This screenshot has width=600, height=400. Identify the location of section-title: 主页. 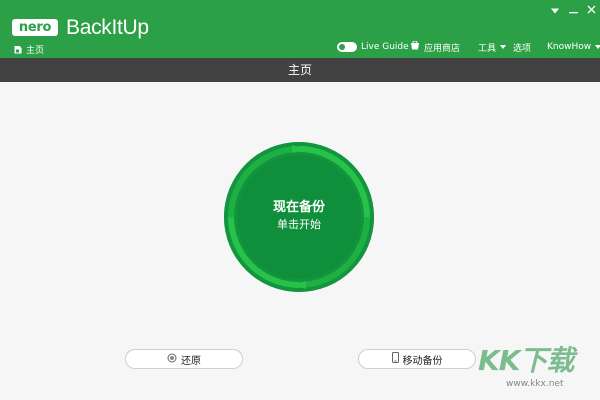
(299, 70).